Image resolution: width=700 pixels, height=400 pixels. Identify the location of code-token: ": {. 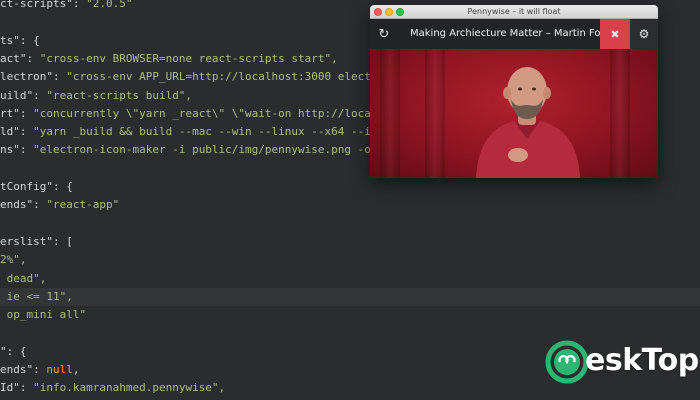
(13, 351).